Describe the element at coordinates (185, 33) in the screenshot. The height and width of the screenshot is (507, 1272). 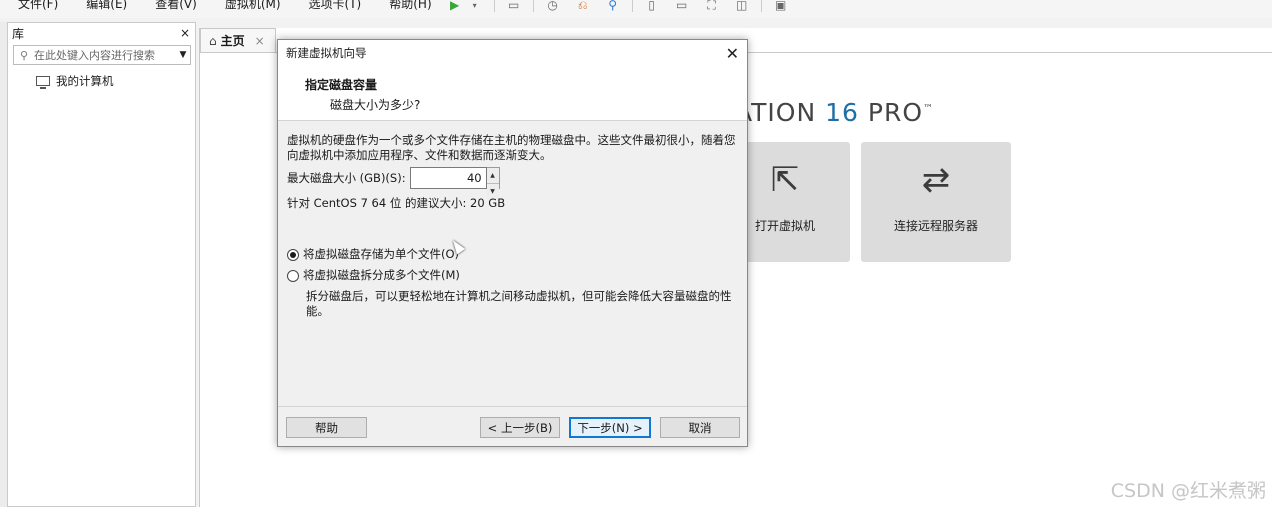
I see `library-close-icon: ×` at that location.